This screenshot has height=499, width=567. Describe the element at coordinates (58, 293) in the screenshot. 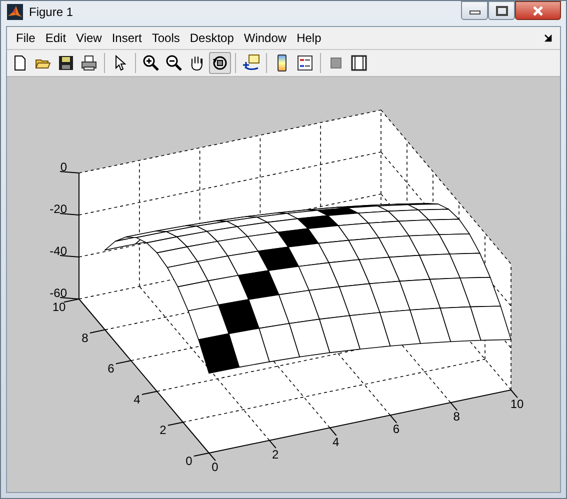

I see `z-tick-label: -60` at that location.